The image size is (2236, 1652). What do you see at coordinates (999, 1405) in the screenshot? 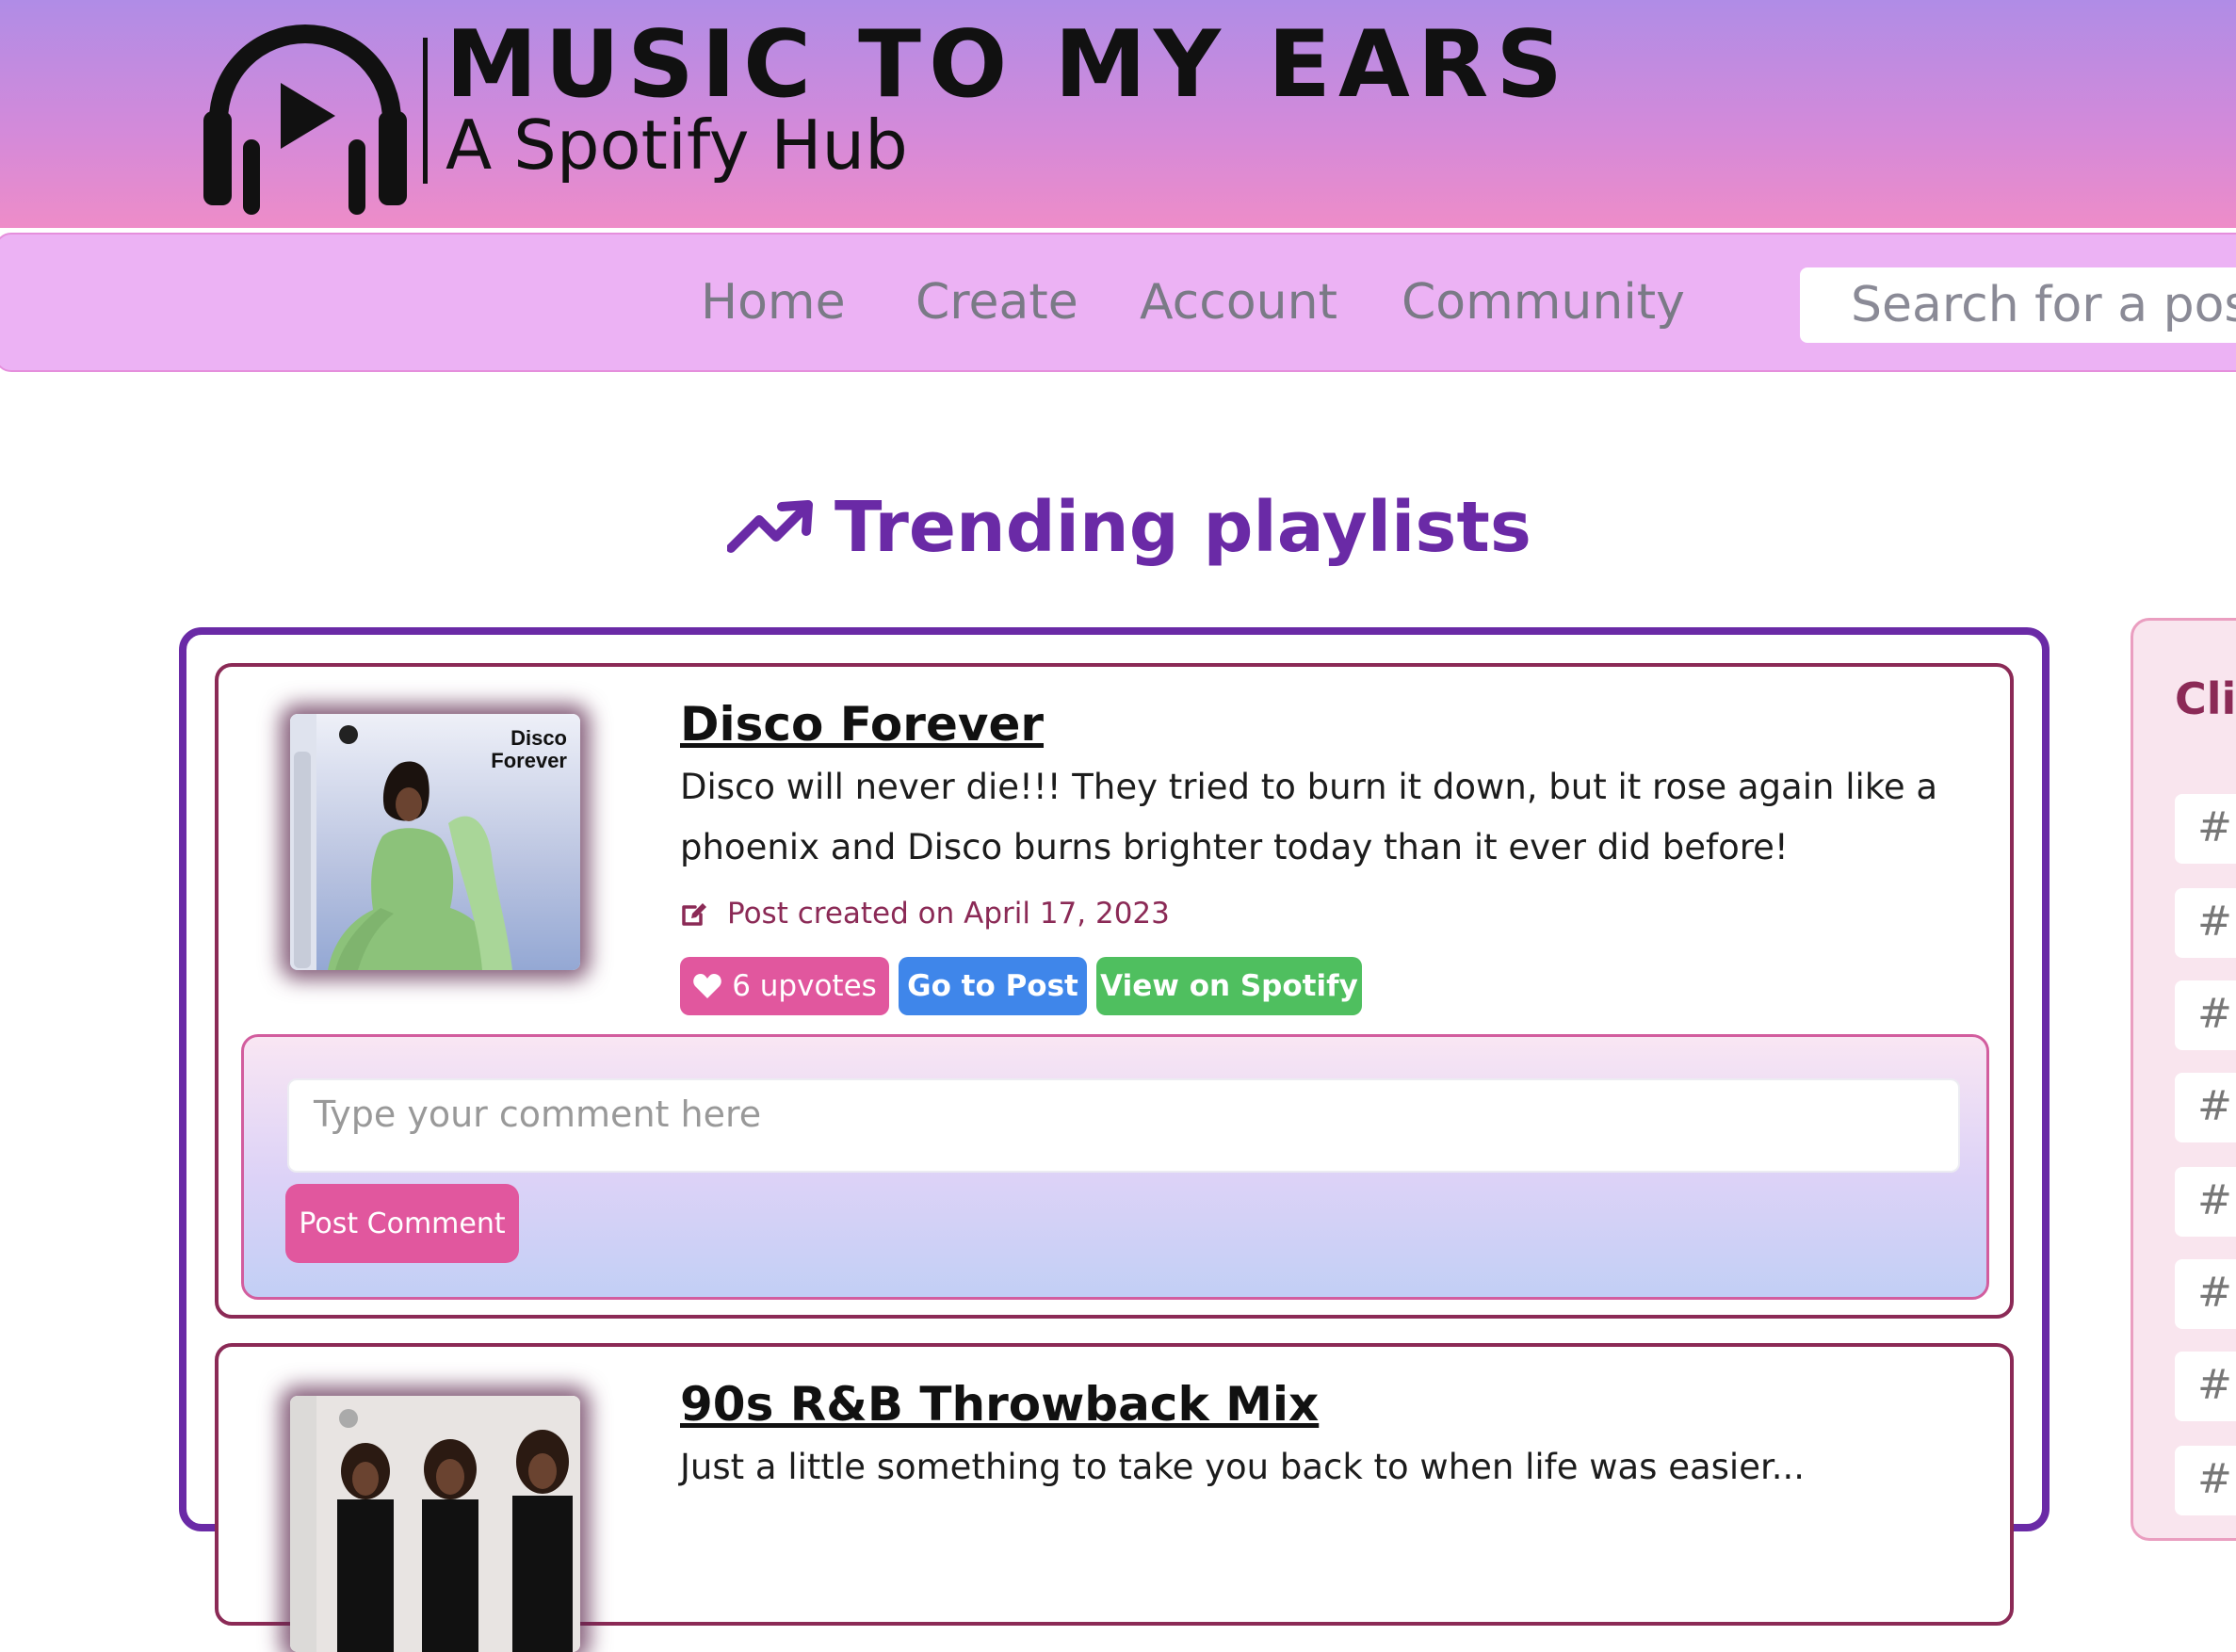
I see `post-title-link: 90s R&B Throwback Mix` at bounding box center [999, 1405].